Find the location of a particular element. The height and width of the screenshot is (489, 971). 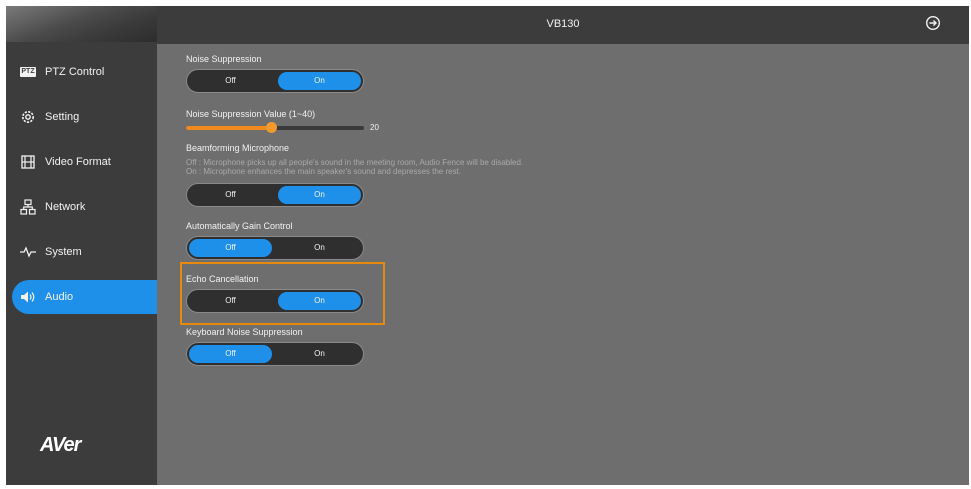

keyboard-noise-on-button: On is located at coordinates (319, 354).